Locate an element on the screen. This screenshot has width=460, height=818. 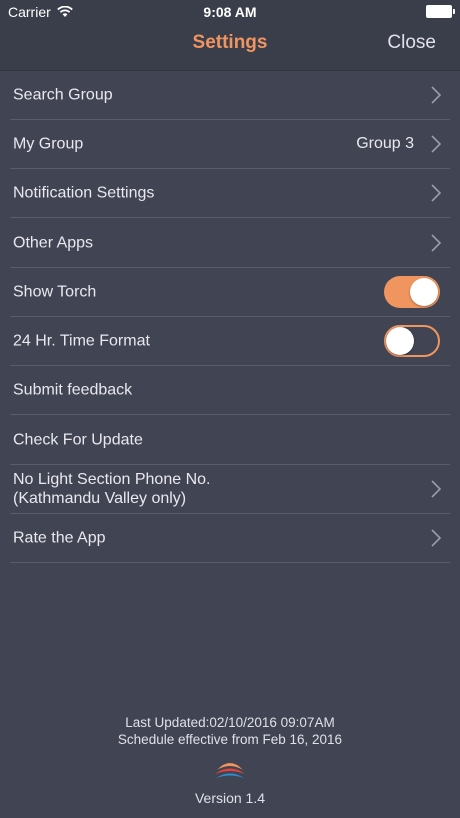
status-time: 9:08 AM is located at coordinates (230, 12).